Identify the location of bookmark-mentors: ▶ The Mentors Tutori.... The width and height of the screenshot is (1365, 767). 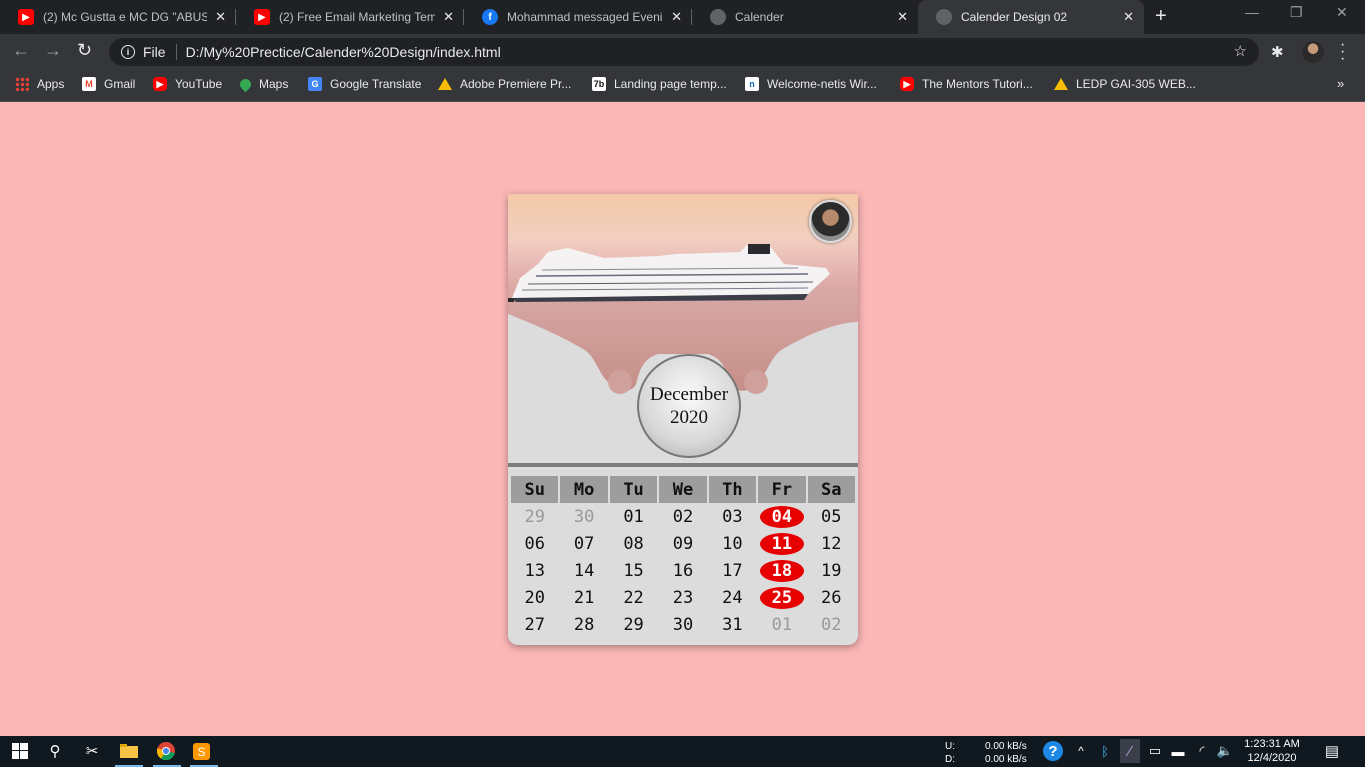
(966, 84).